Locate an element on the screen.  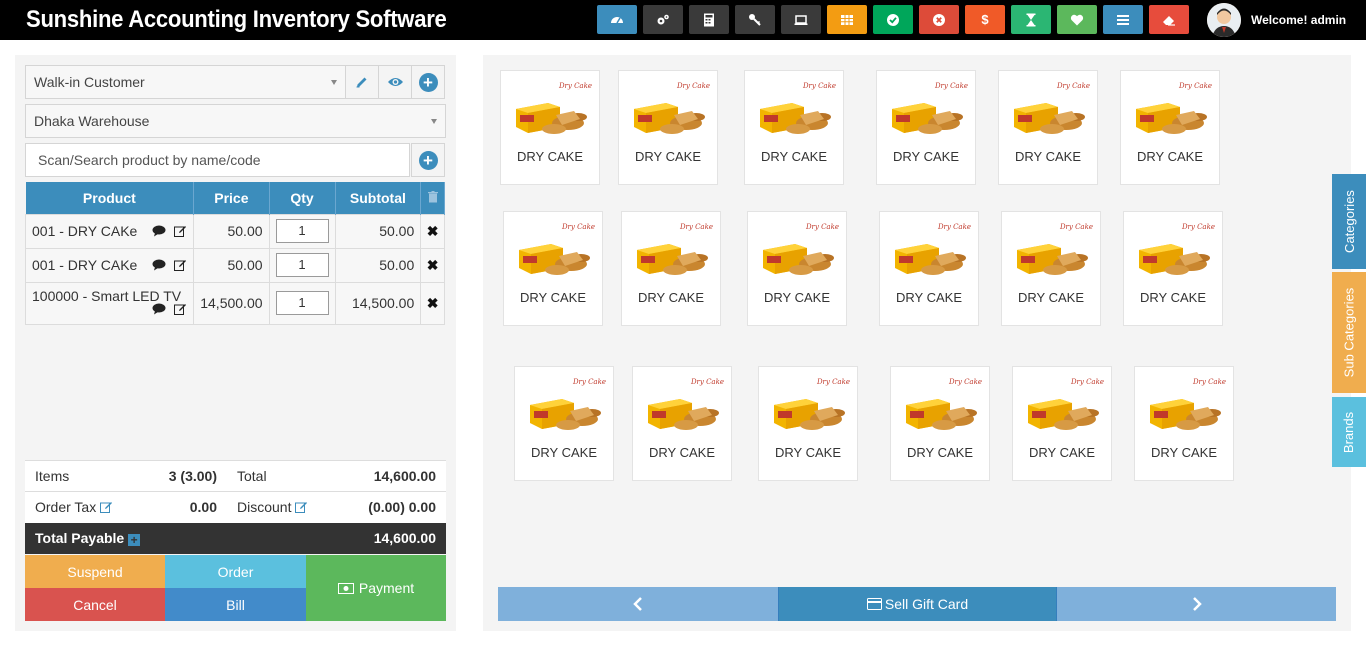
price-cell: 50.00 is located at coordinates (231, 265).